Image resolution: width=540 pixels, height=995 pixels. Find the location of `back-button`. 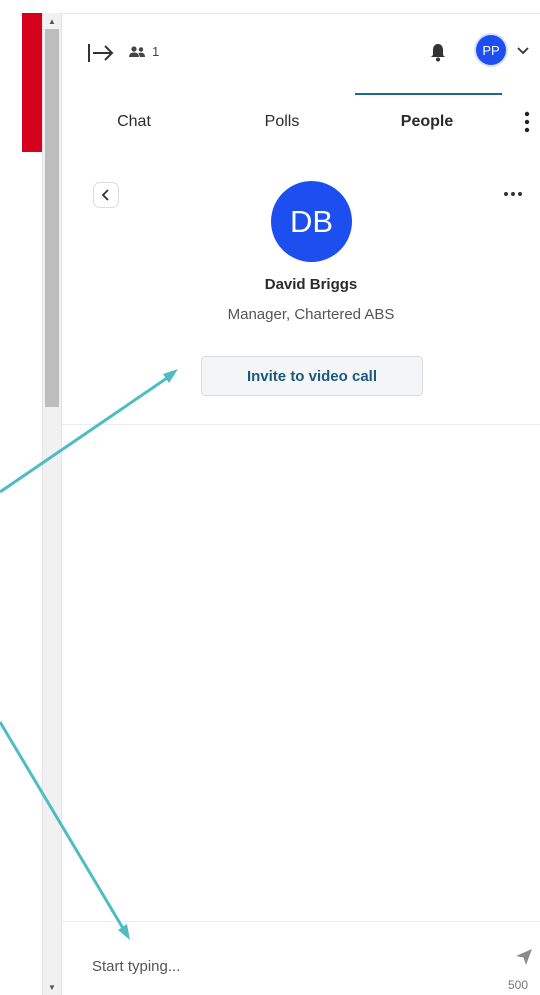

back-button is located at coordinates (106, 195).